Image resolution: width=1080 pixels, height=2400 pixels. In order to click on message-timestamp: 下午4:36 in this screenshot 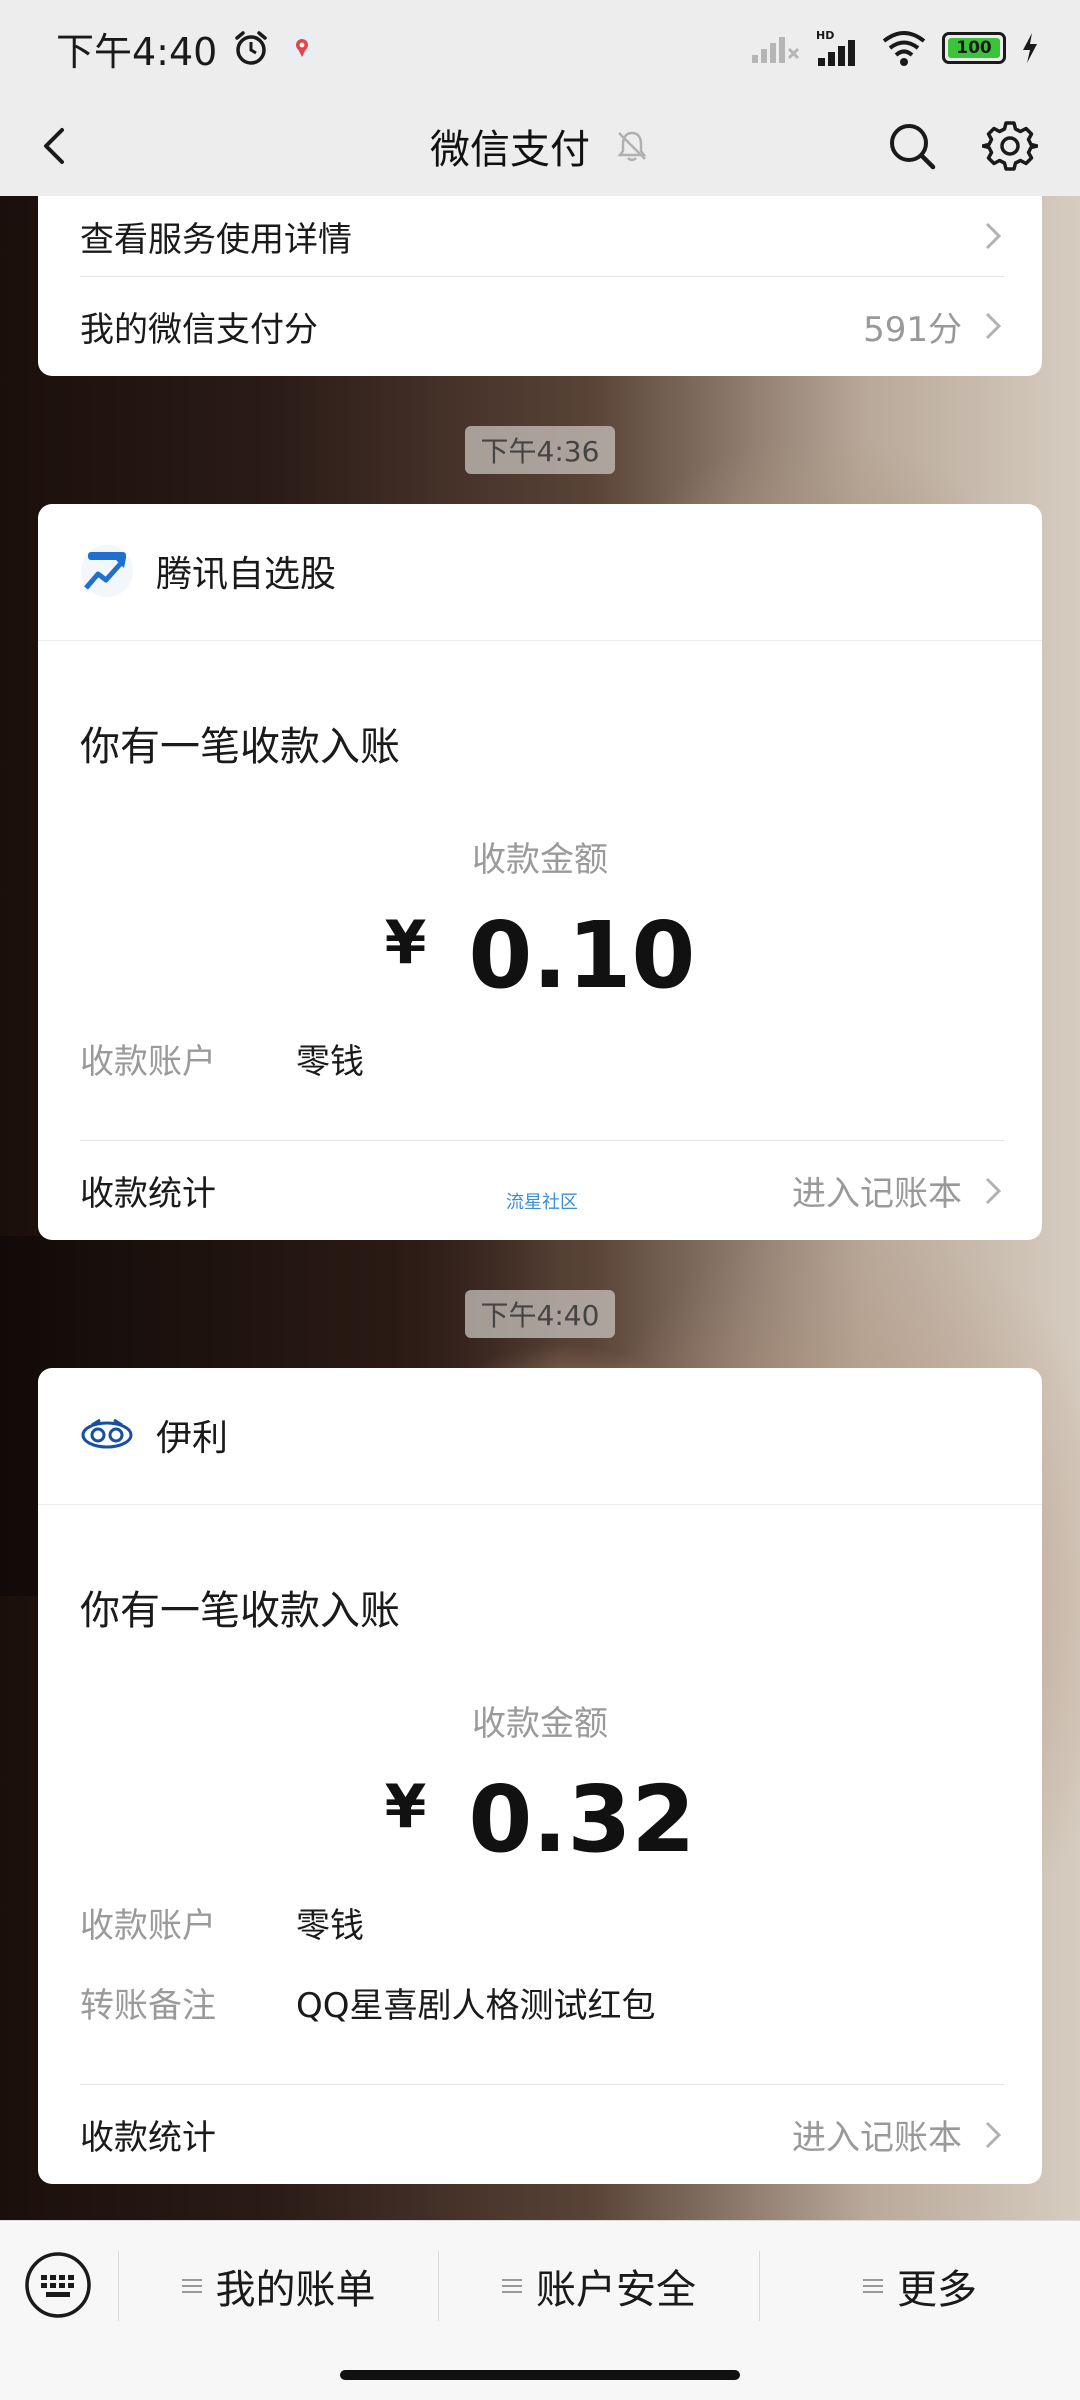, I will do `click(540, 450)`.